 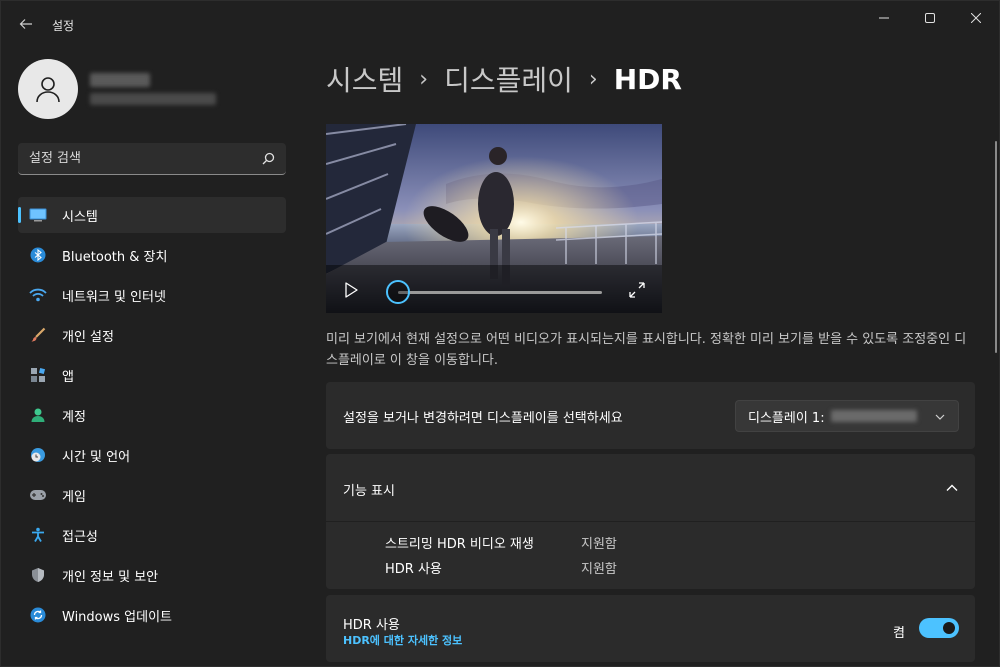 I want to click on sidebar-item-label: 시간 및 언어, so click(x=96, y=457).